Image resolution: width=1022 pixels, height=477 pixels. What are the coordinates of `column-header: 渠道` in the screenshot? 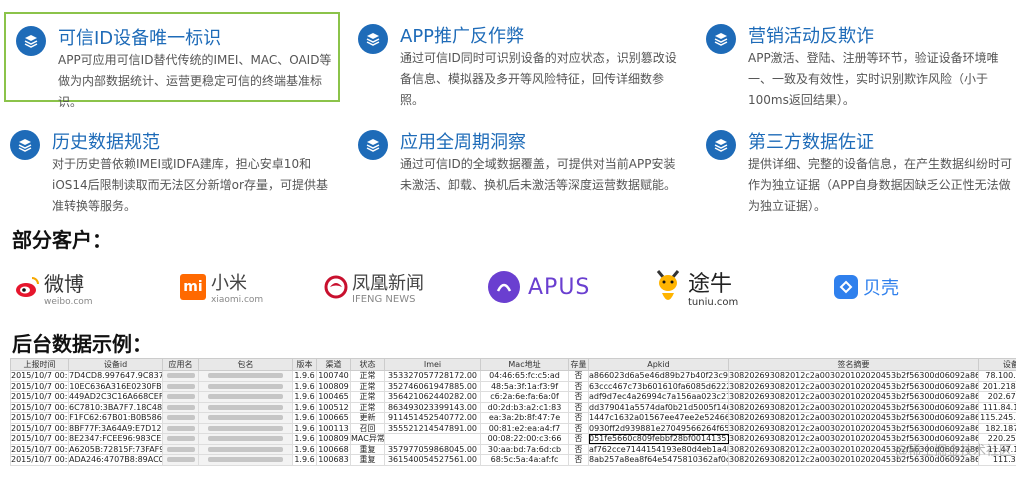 It's located at (333, 364).